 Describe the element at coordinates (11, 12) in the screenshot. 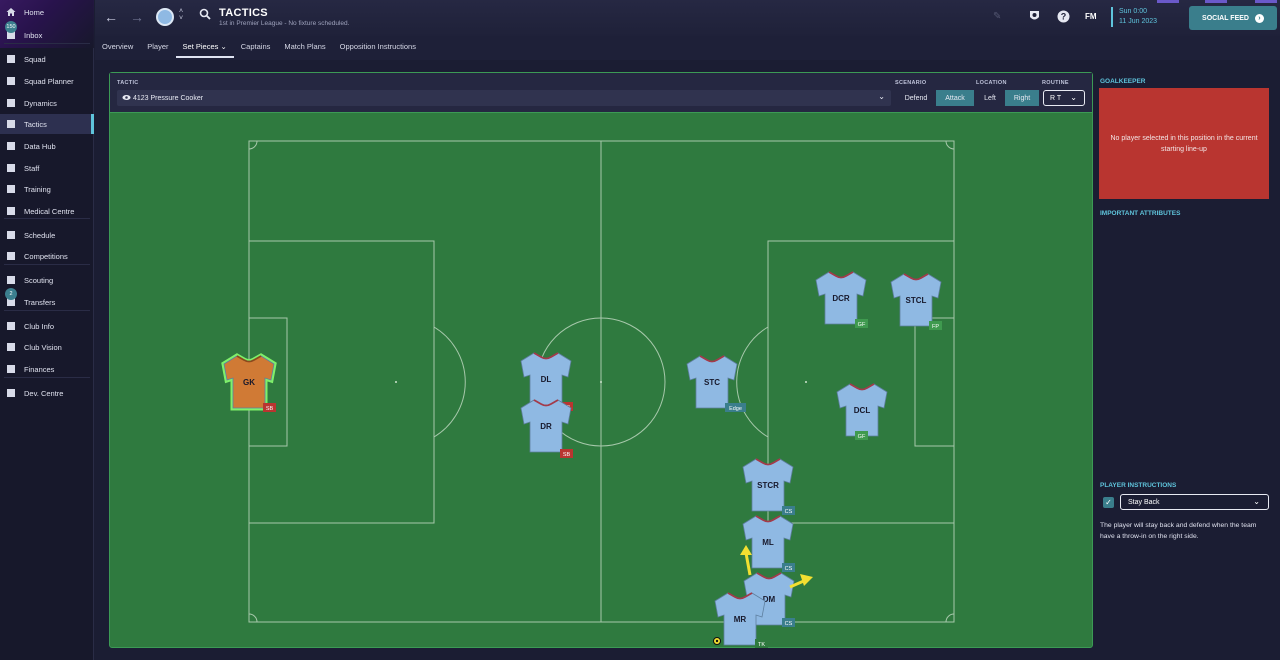

I see `home-icon` at that location.